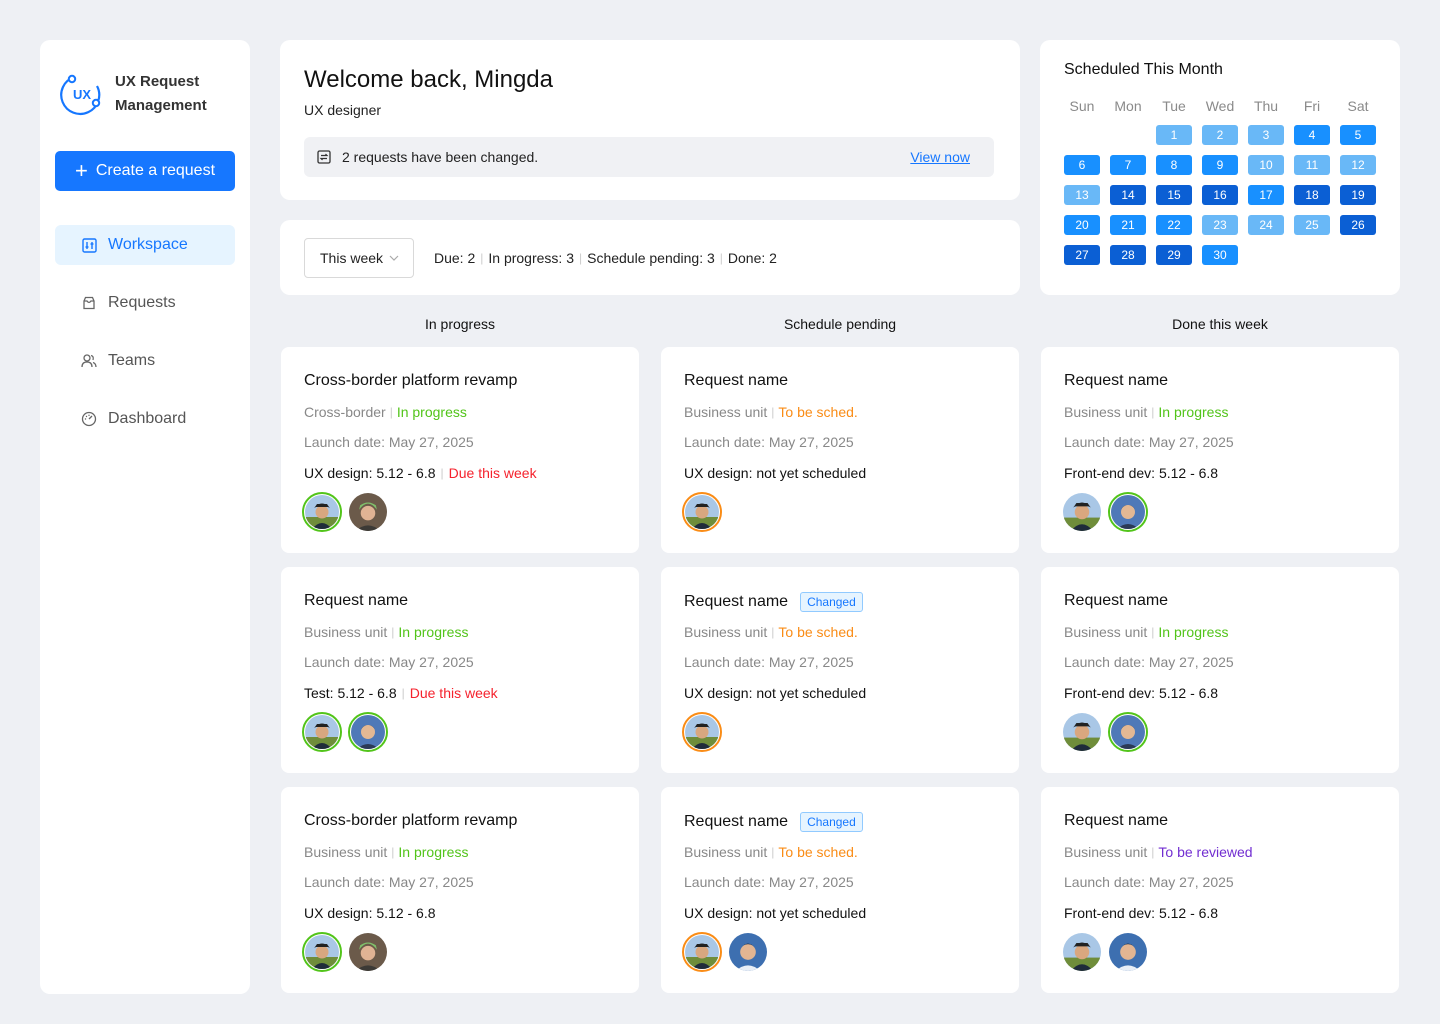 This screenshot has width=1440, height=1024. Describe the element at coordinates (840, 324) in the screenshot. I see `column-title-schedule-pending: Schedule pending` at that location.